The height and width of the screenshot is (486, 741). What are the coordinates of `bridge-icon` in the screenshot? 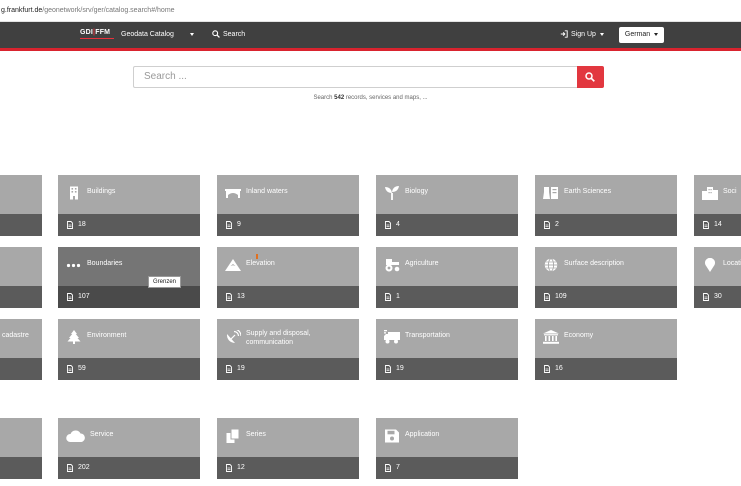 It's located at (233, 193).